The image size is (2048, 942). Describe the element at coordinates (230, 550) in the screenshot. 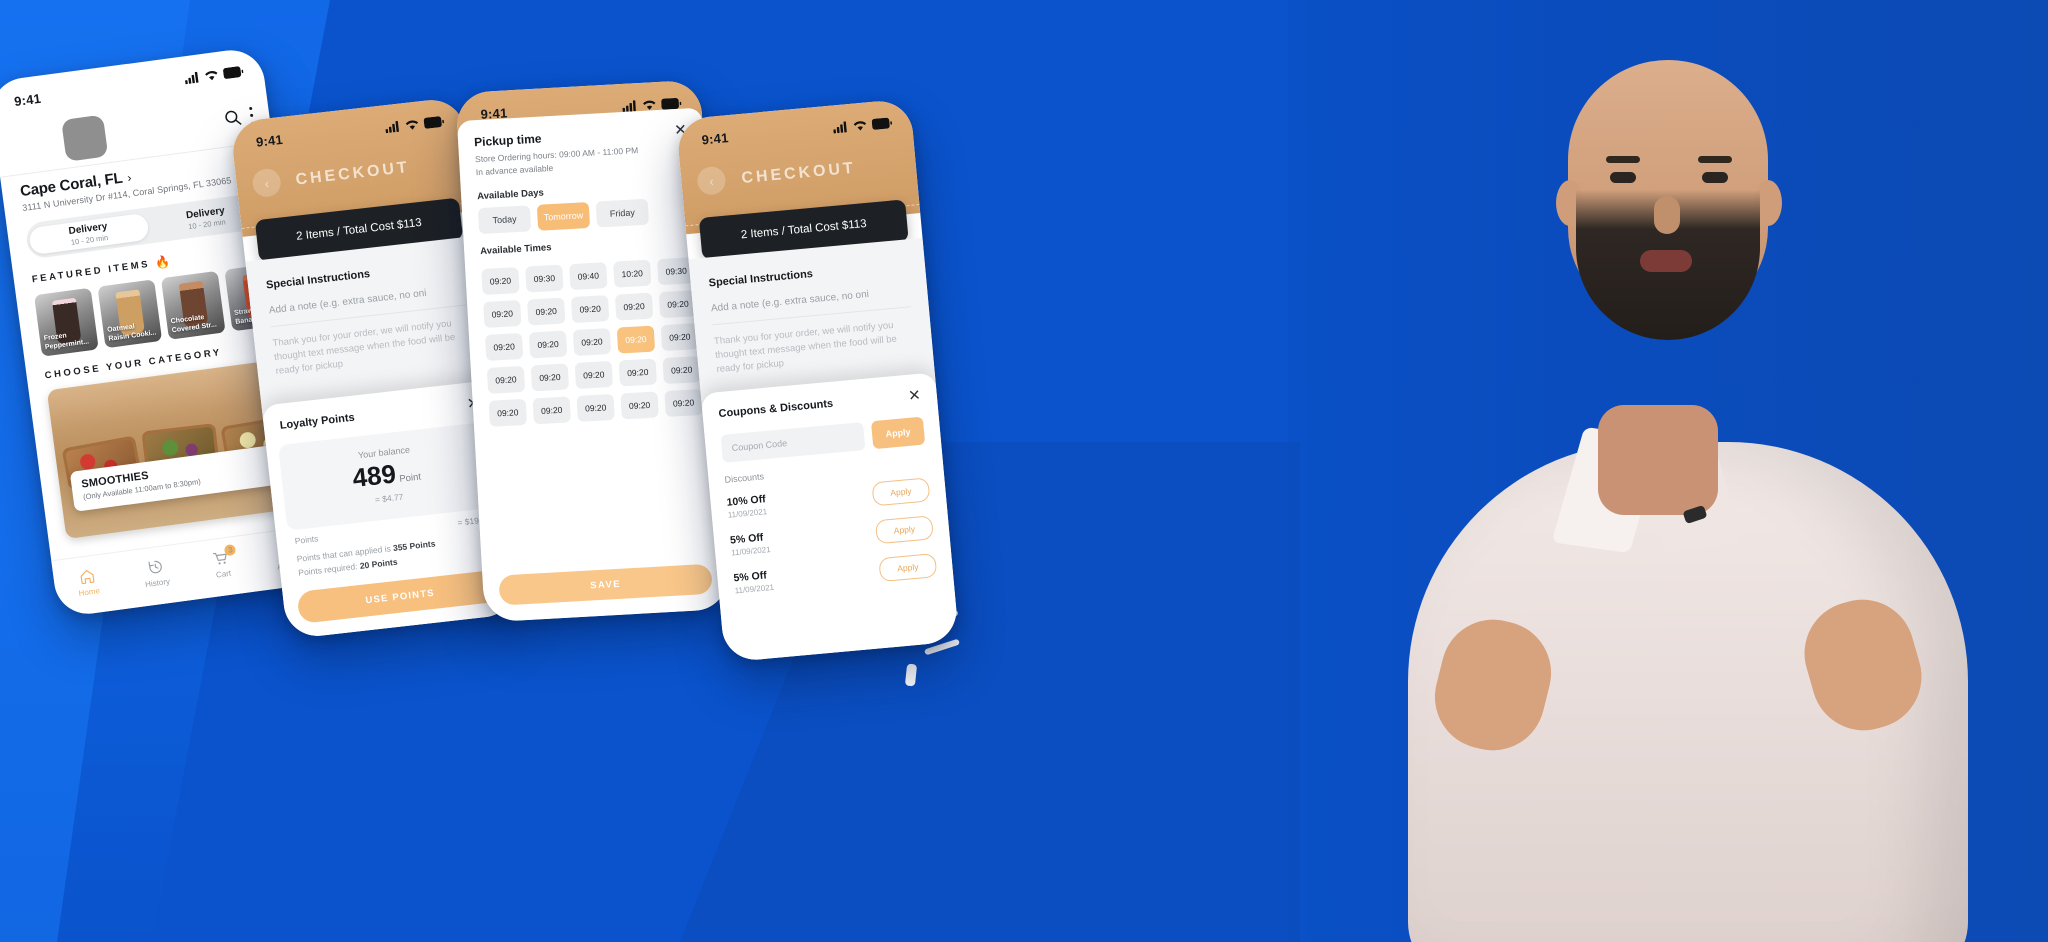

I see `cart-badge: 3` at that location.